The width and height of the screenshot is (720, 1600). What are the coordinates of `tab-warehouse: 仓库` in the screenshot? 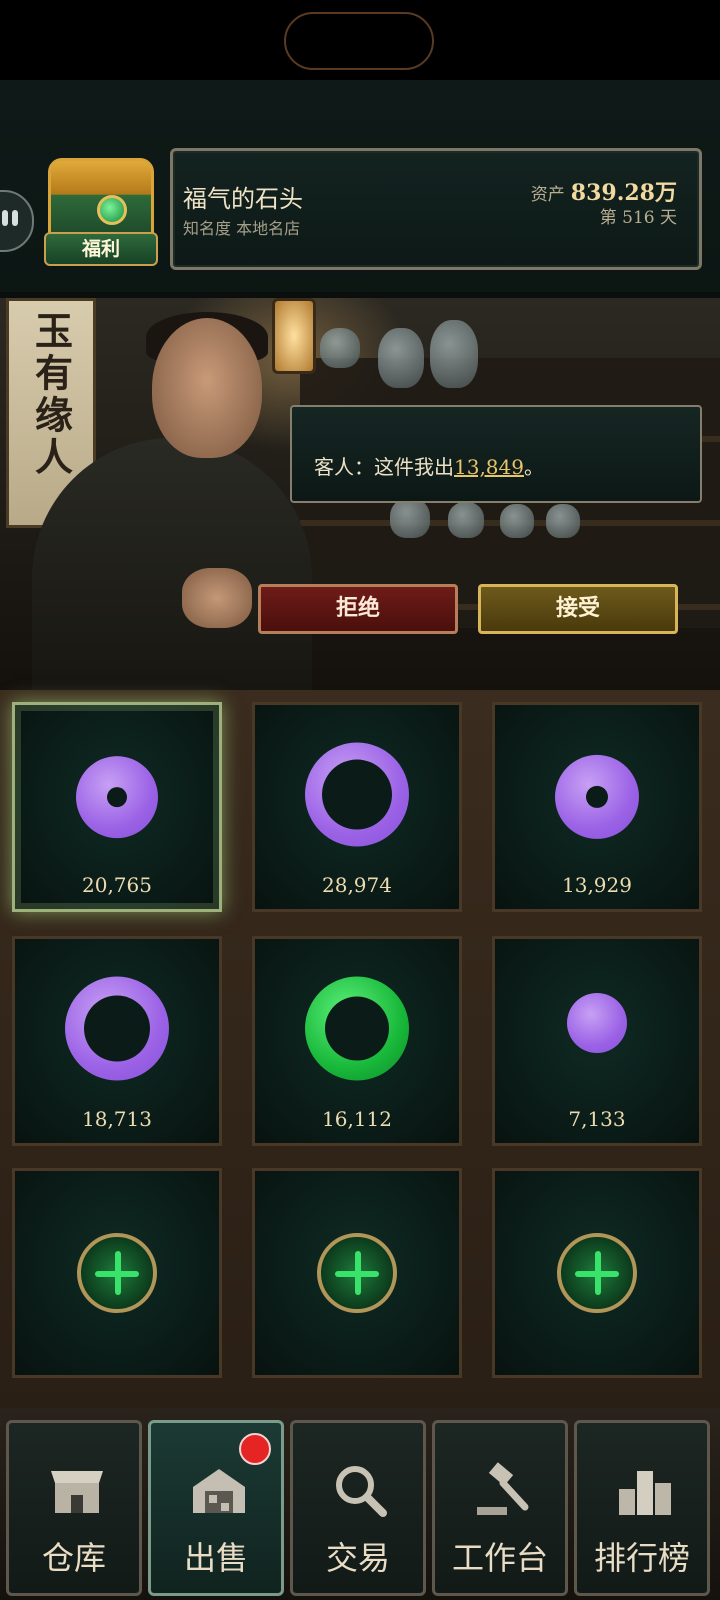 It's located at (74, 1508).